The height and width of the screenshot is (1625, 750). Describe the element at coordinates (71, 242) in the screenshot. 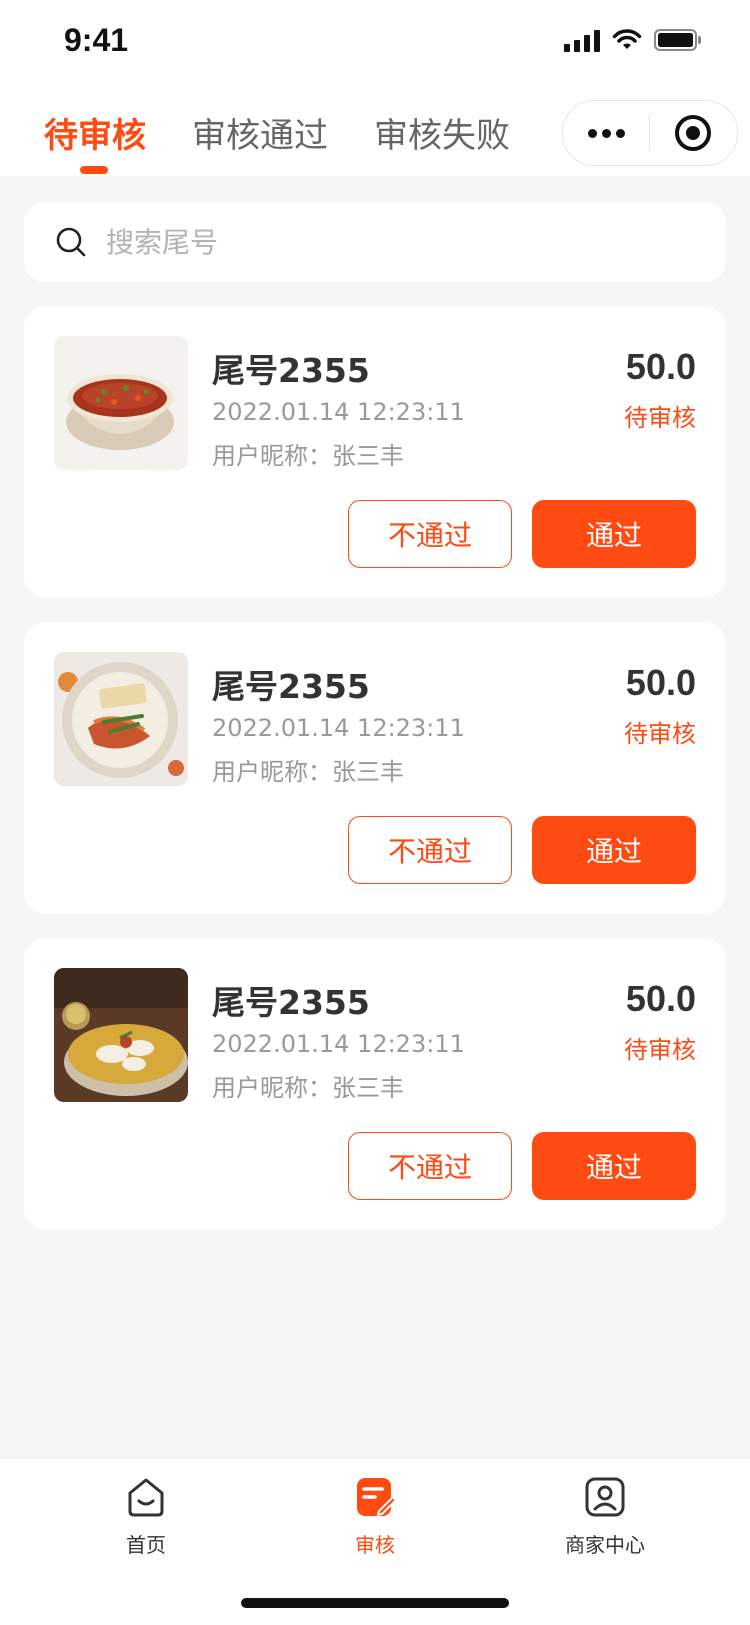

I see `search-icon` at that location.